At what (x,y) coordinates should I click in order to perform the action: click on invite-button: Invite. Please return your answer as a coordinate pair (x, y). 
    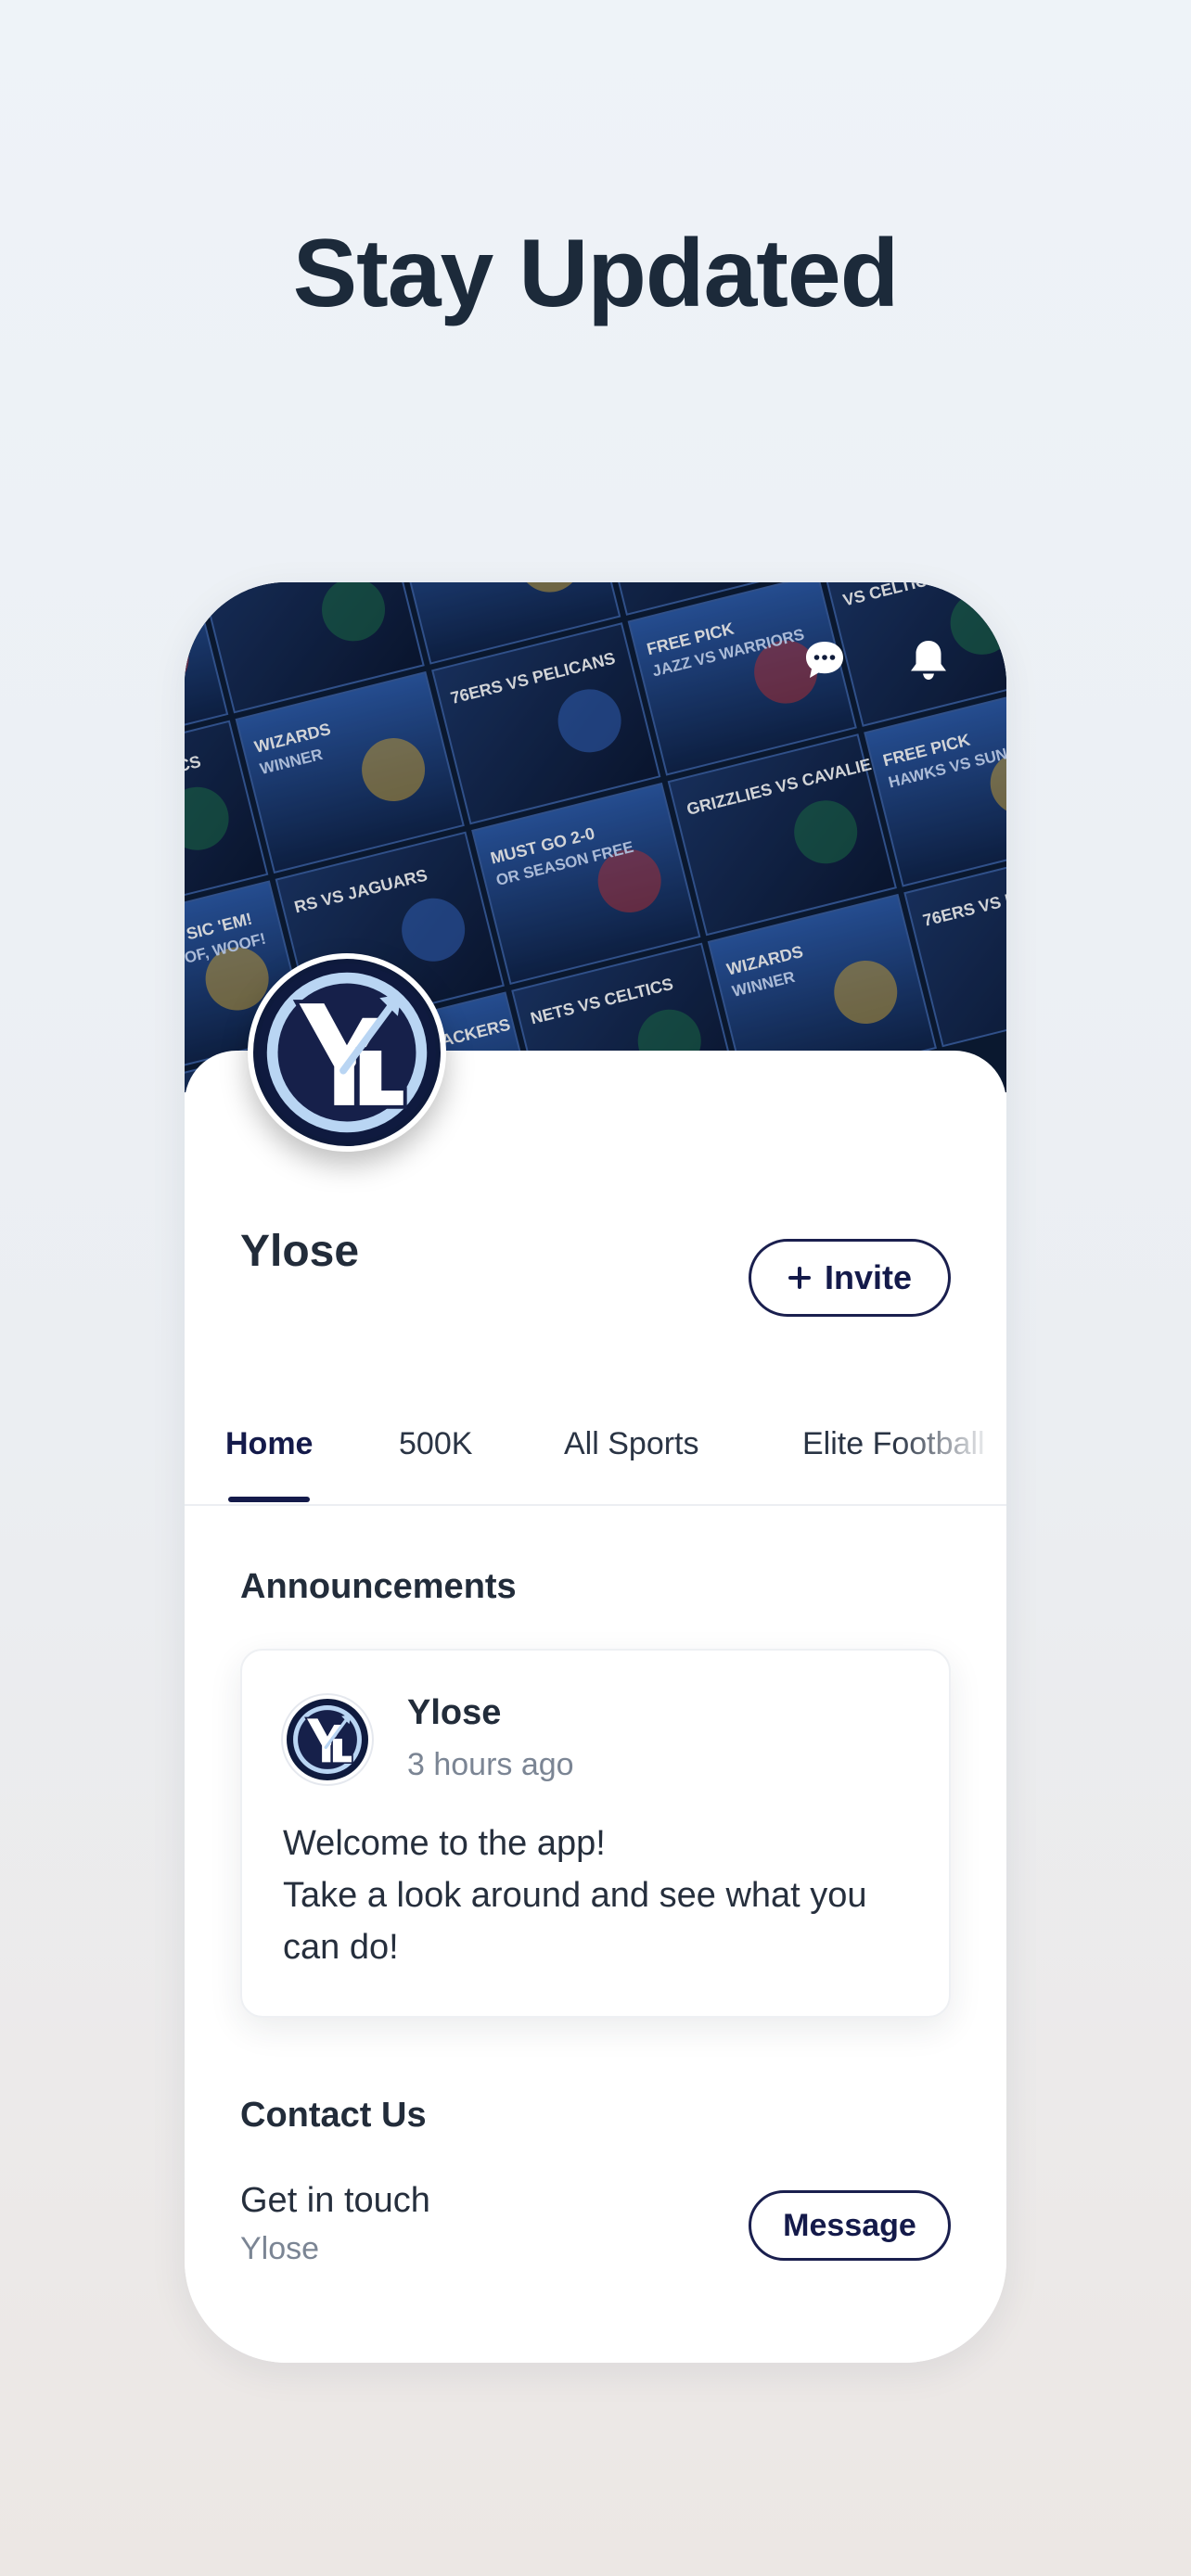
    Looking at the image, I should click on (850, 1278).